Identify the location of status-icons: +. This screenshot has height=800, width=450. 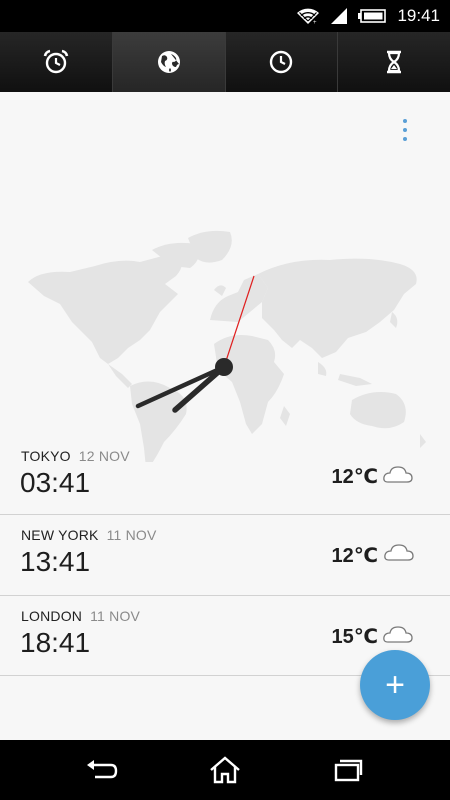
(341, 16).